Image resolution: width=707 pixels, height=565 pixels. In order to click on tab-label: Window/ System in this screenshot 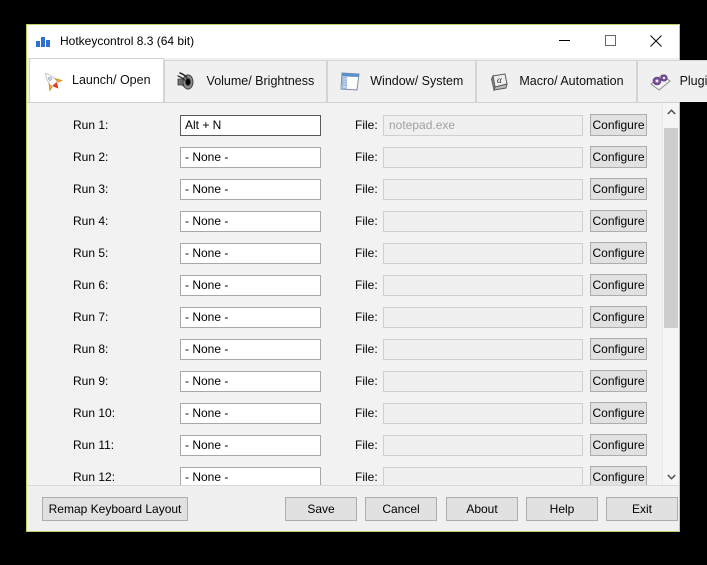, I will do `click(417, 81)`.